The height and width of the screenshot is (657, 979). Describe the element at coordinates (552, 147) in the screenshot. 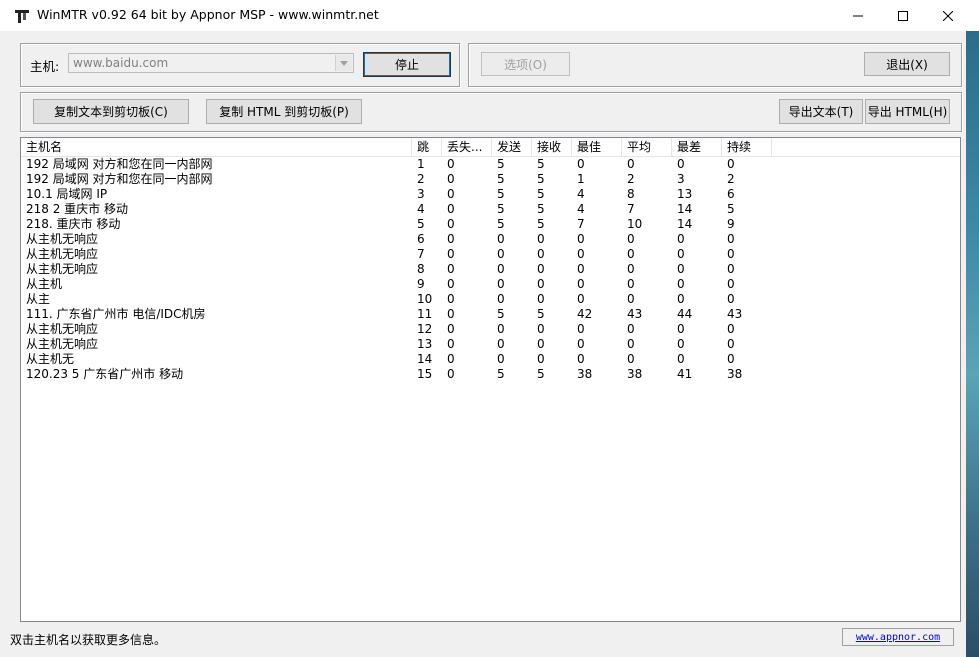

I see `column-header-recv: 接收` at that location.